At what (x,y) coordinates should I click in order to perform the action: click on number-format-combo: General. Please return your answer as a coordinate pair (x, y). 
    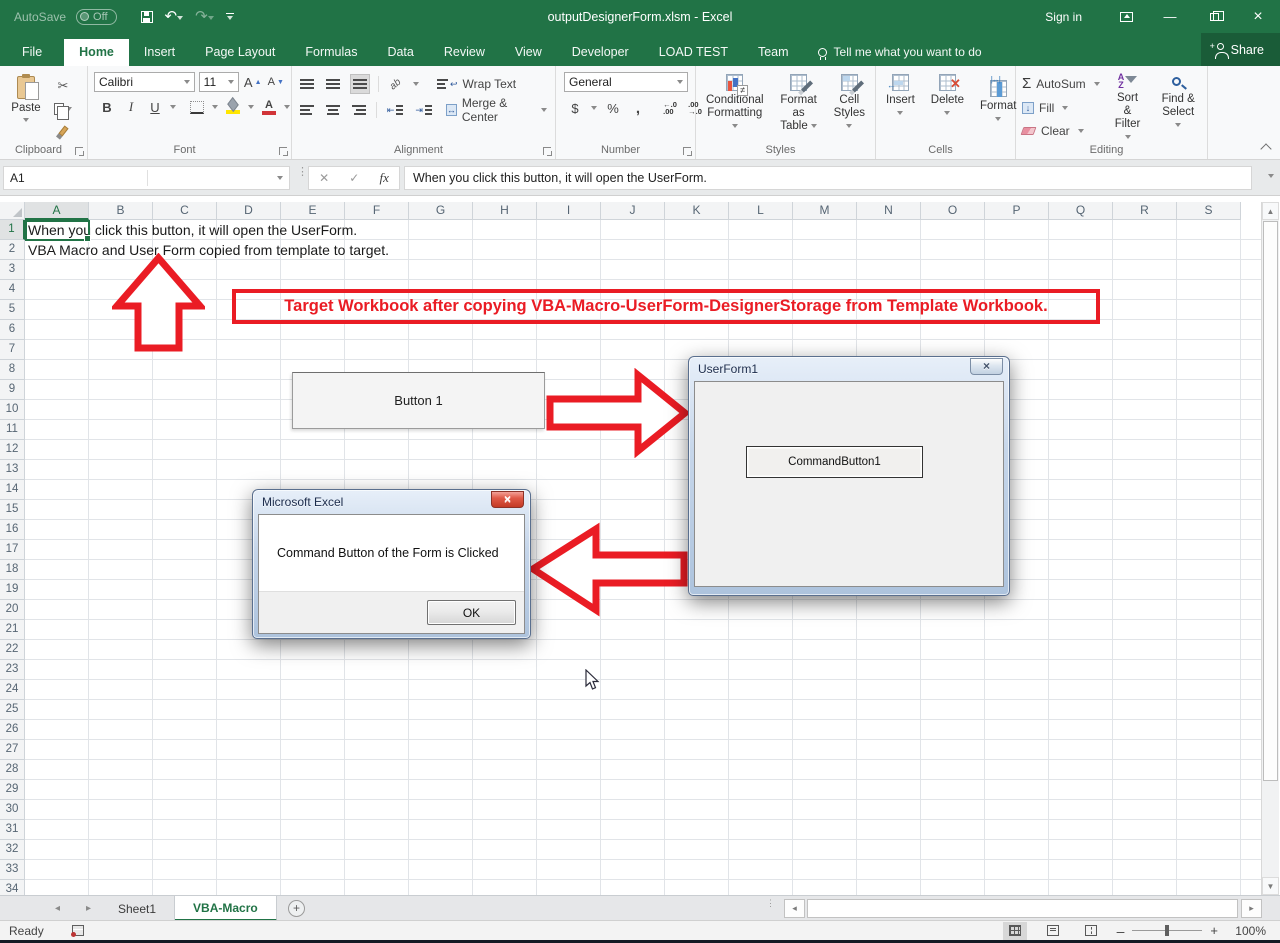
    Looking at the image, I should click on (626, 82).